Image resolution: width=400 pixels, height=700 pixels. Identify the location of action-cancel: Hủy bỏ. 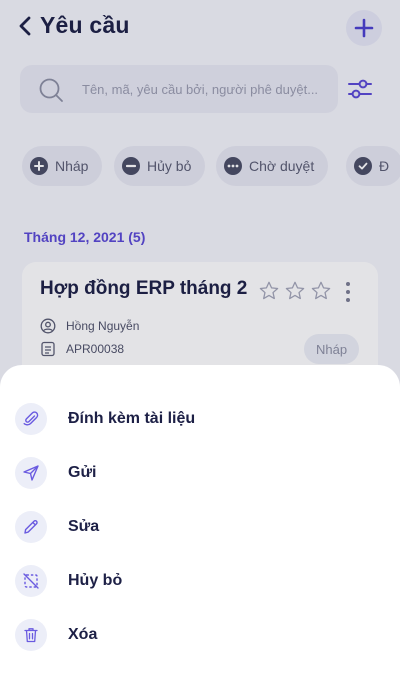
(200, 581).